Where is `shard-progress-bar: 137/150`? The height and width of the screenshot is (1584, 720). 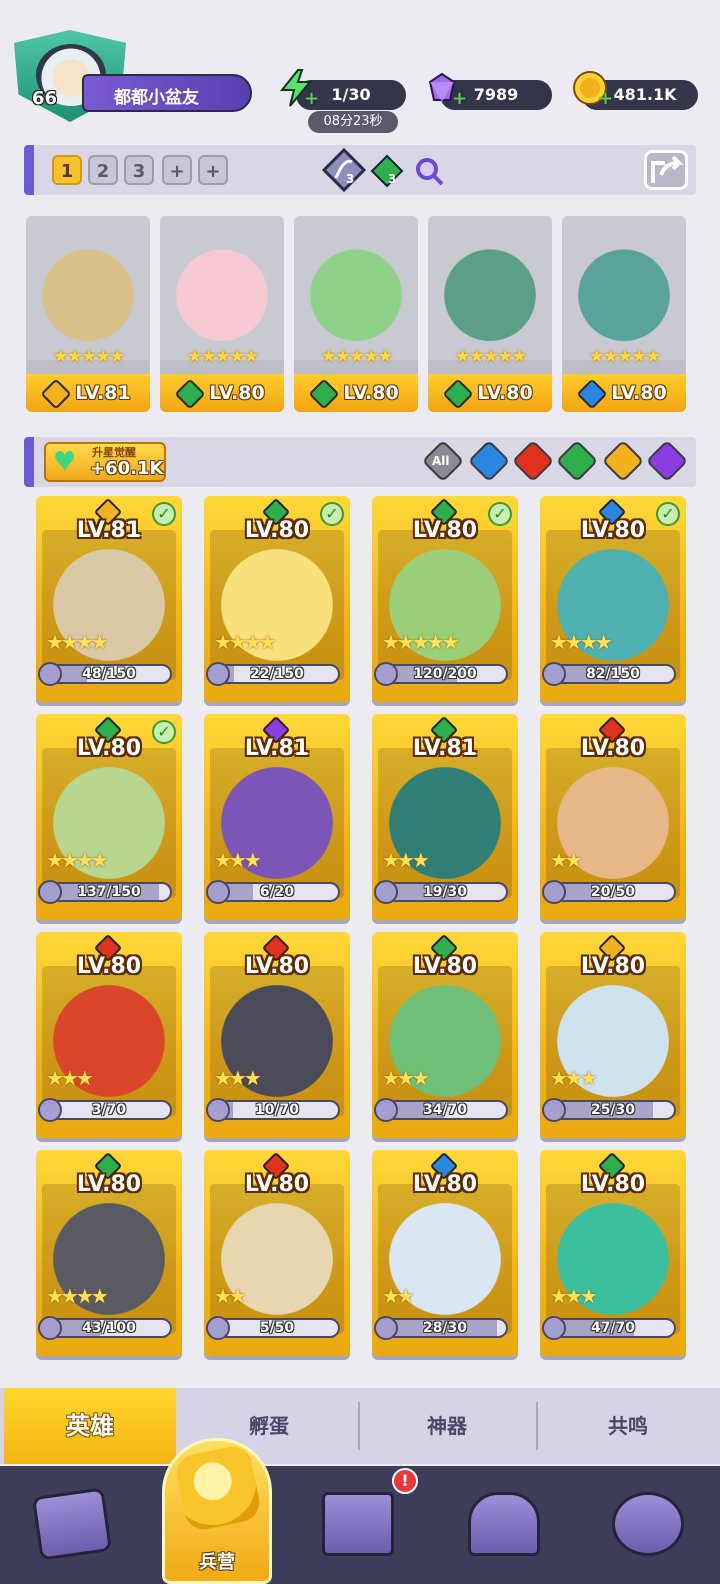 shard-progress-bar: 137/150 is located at coordinates (109, 892).